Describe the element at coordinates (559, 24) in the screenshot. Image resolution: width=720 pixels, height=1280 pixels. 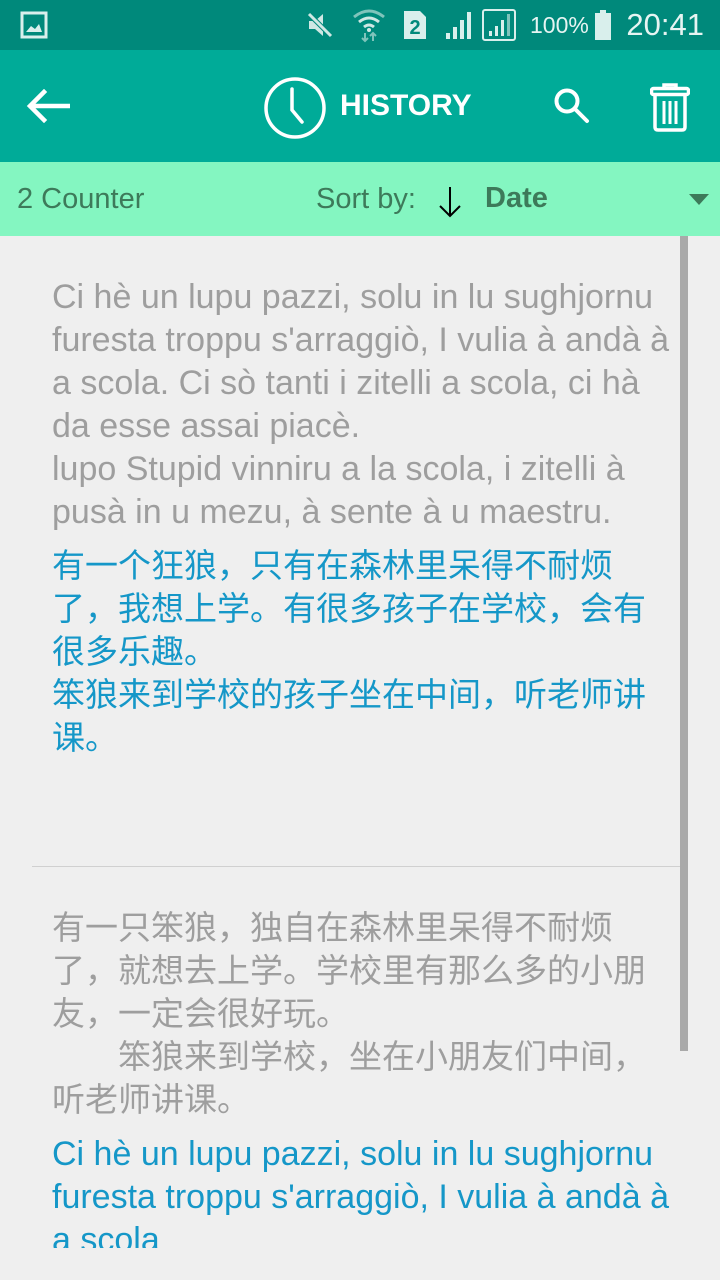
I see `battery-percent: 100%` at that location.